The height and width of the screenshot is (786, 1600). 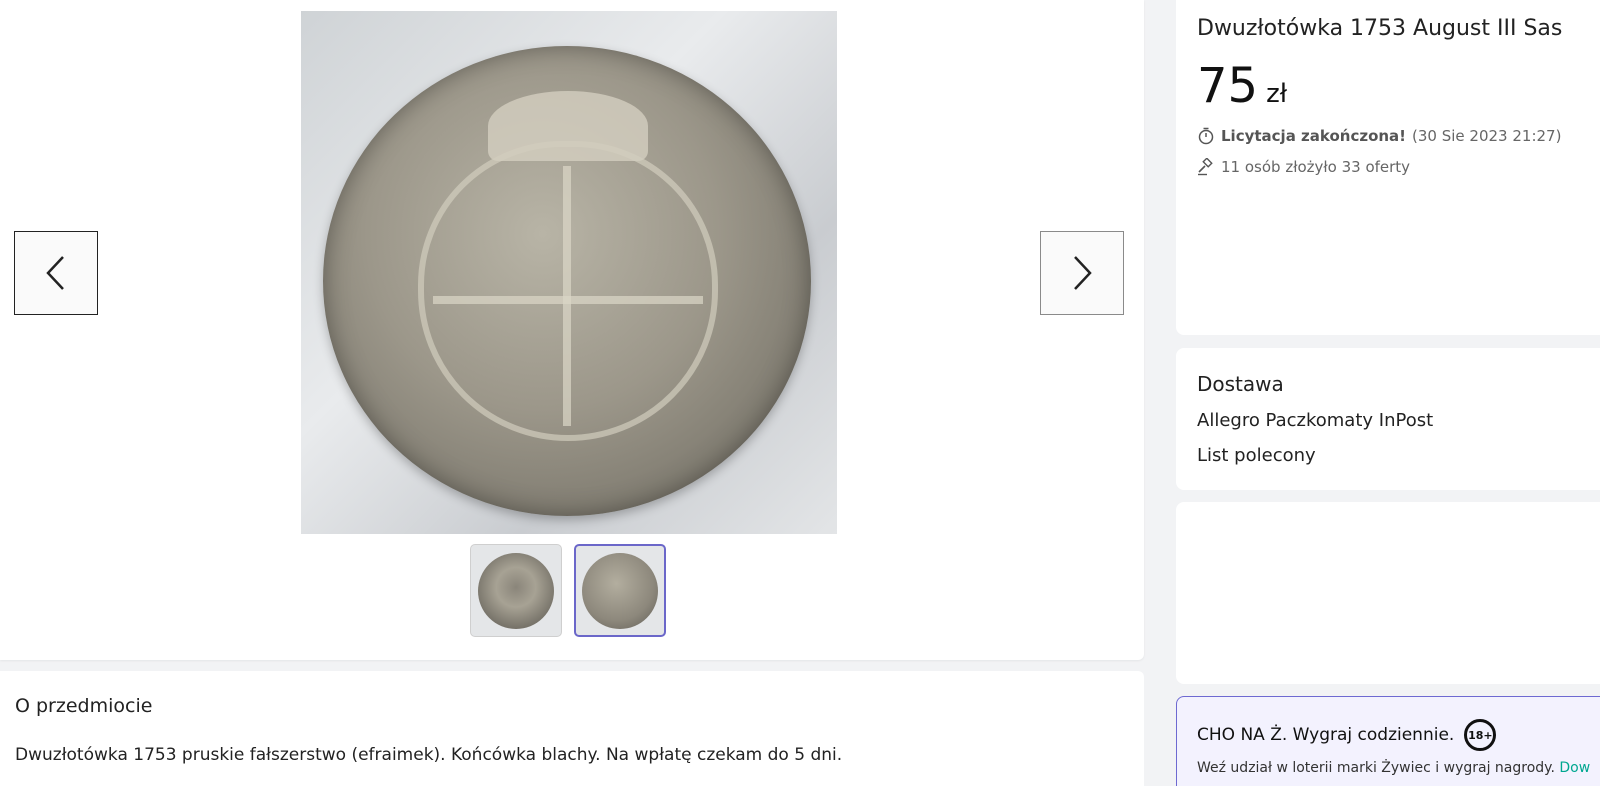 I want to click on auction-status-label: Licytacja zakończona!, so click(x=1314, y=136).